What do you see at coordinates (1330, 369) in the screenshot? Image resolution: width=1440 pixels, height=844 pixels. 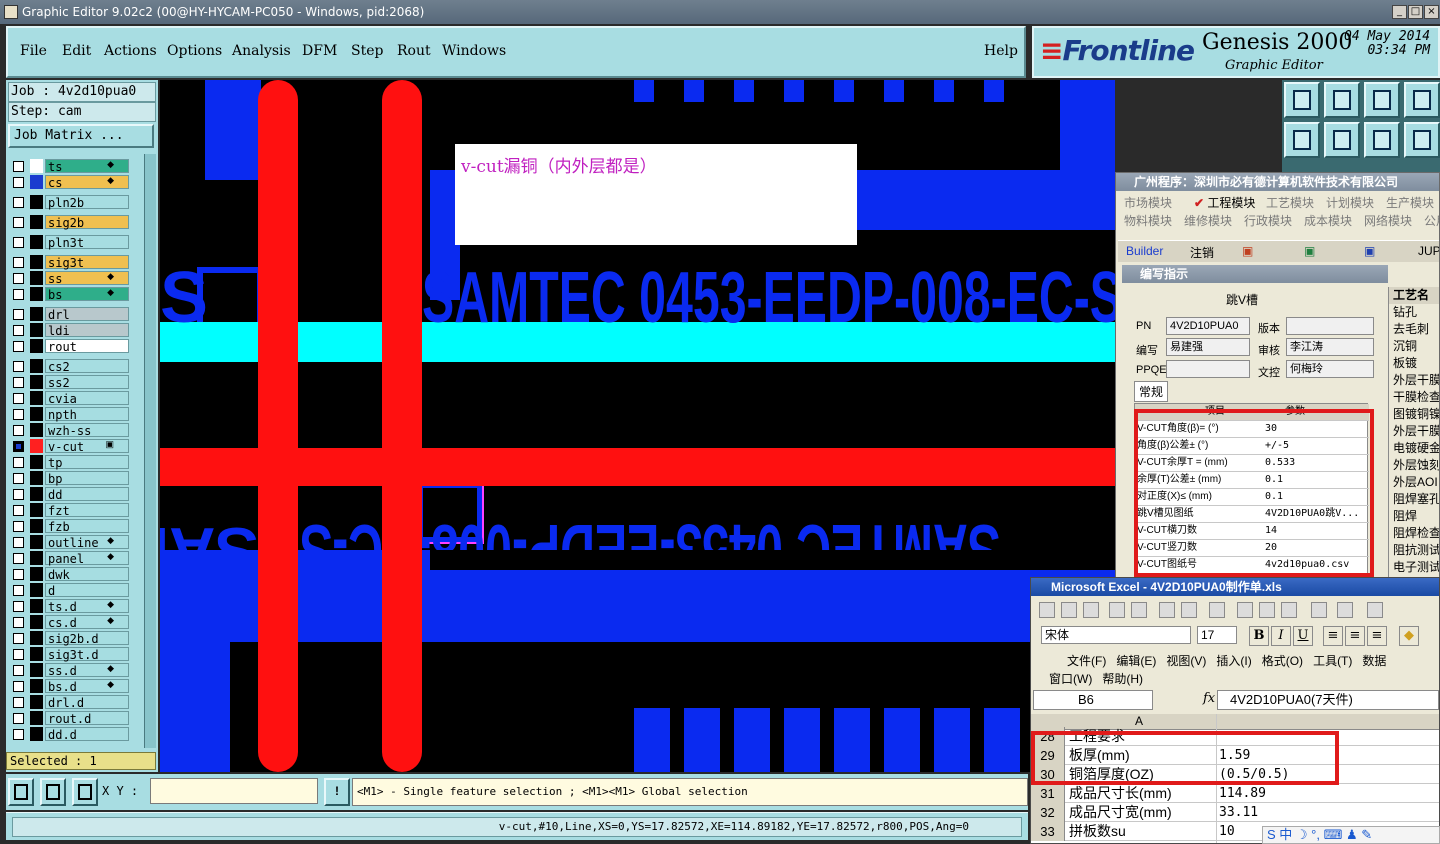 I see `doc-field: 何梅玲` at bounding box center [1330, 369].